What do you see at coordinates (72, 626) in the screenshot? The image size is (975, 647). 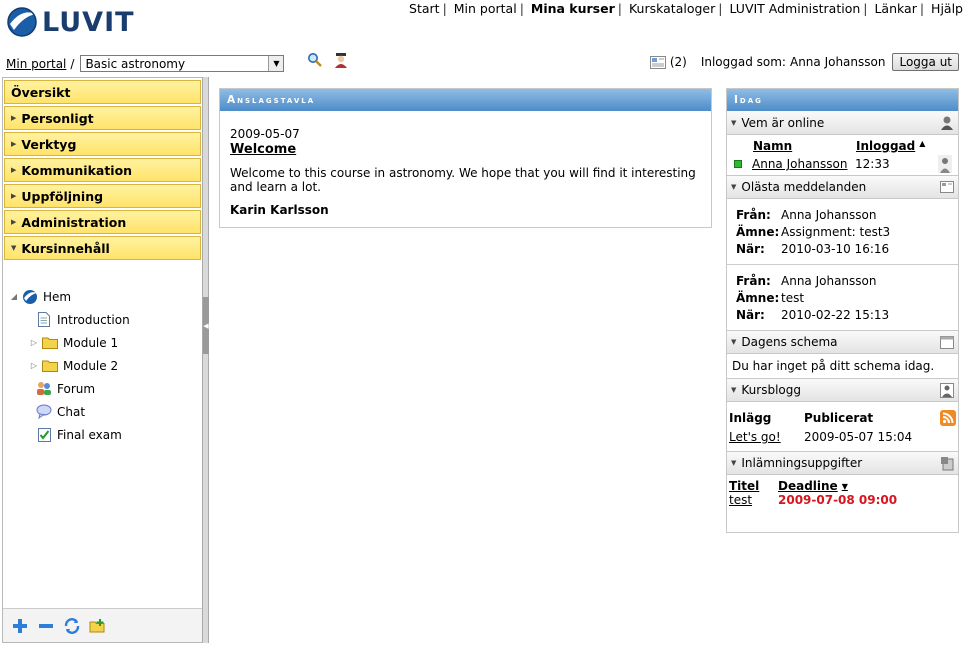 I see `refresh-icon` at bounding box center [72, 626].